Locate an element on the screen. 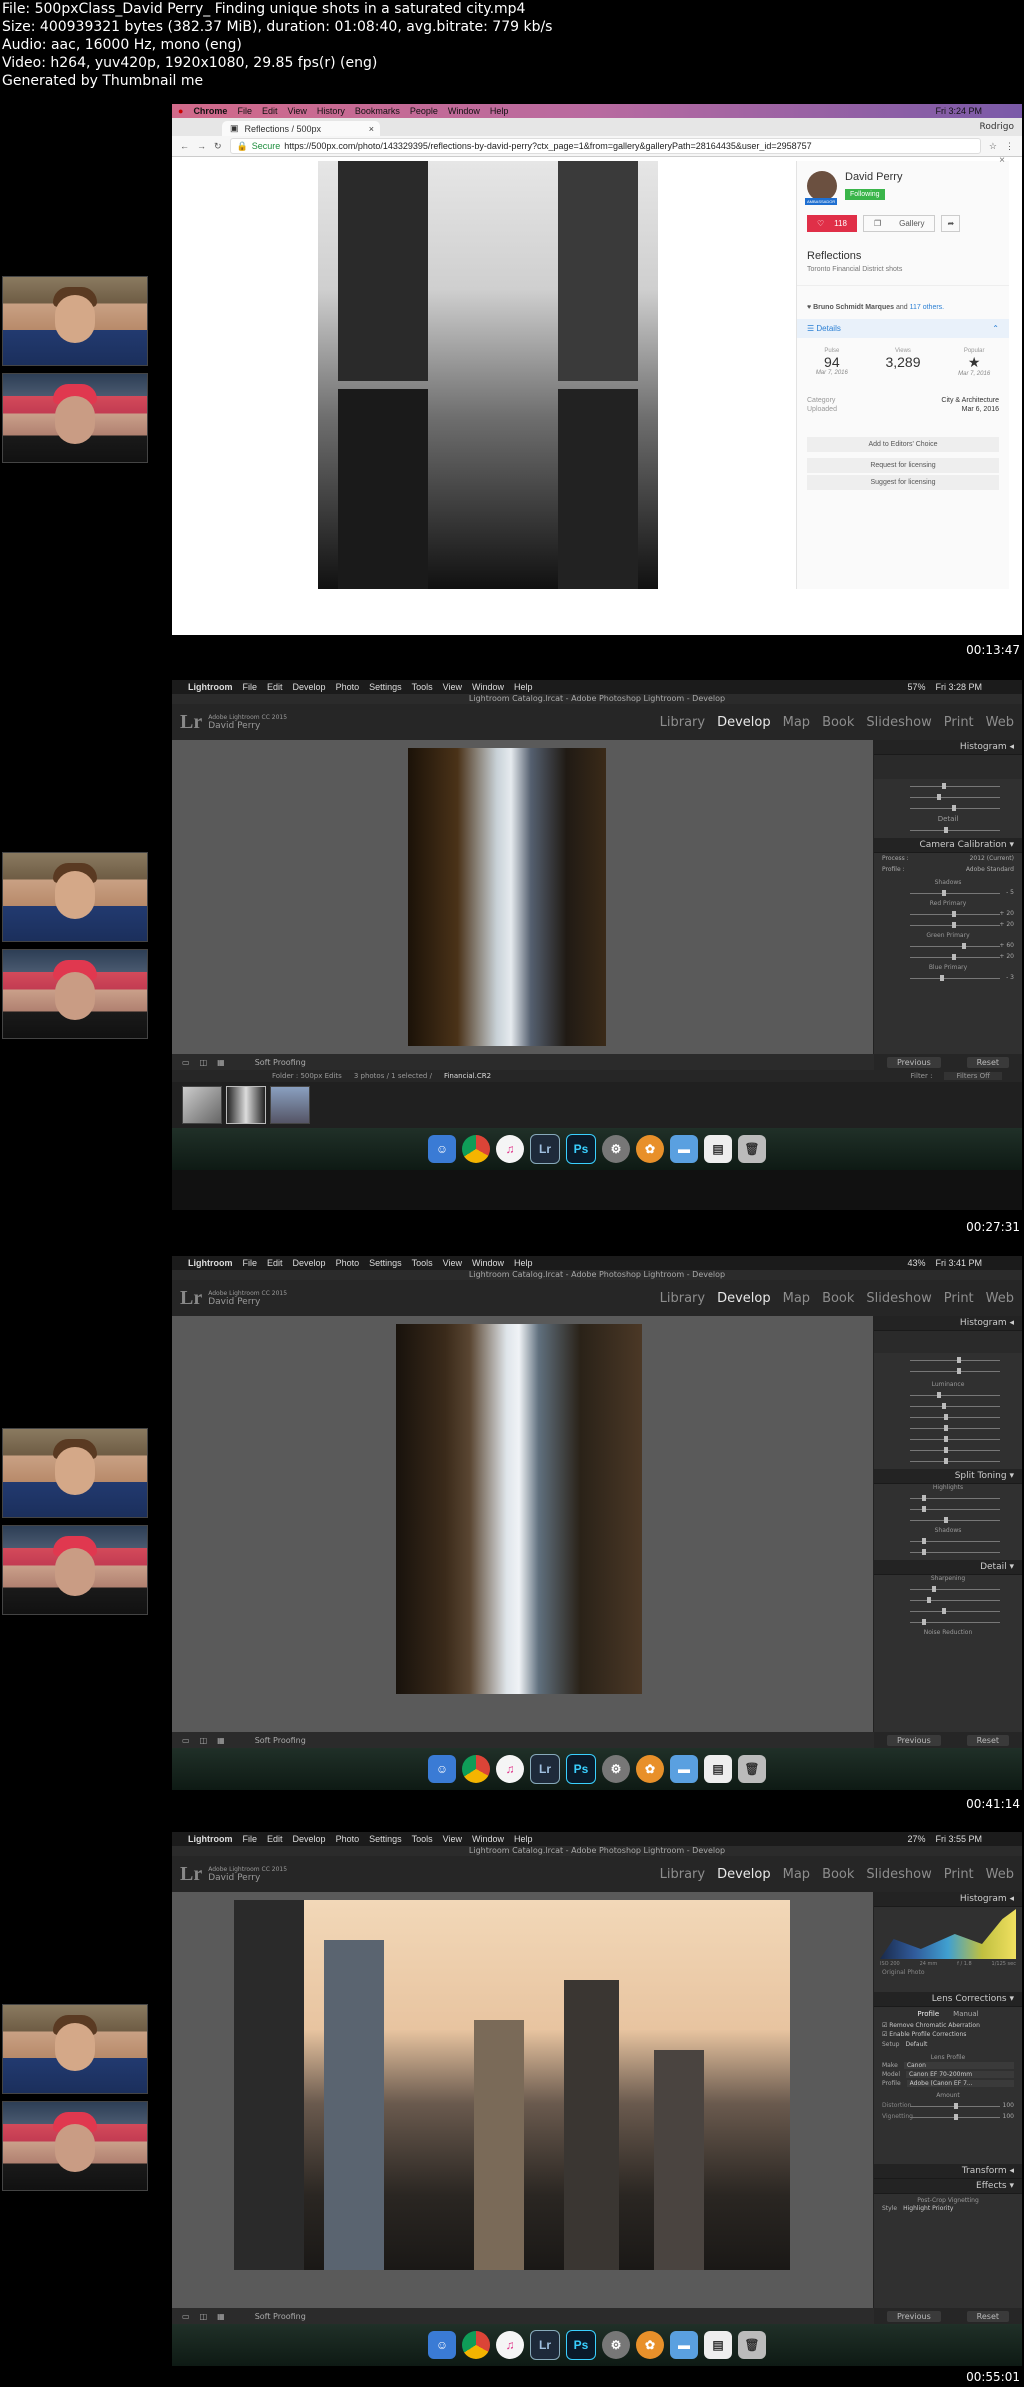 The height and width of the screenshot is (2387, 1024). survey-view-icon: ▦ is located at coordinates (221, 1740).